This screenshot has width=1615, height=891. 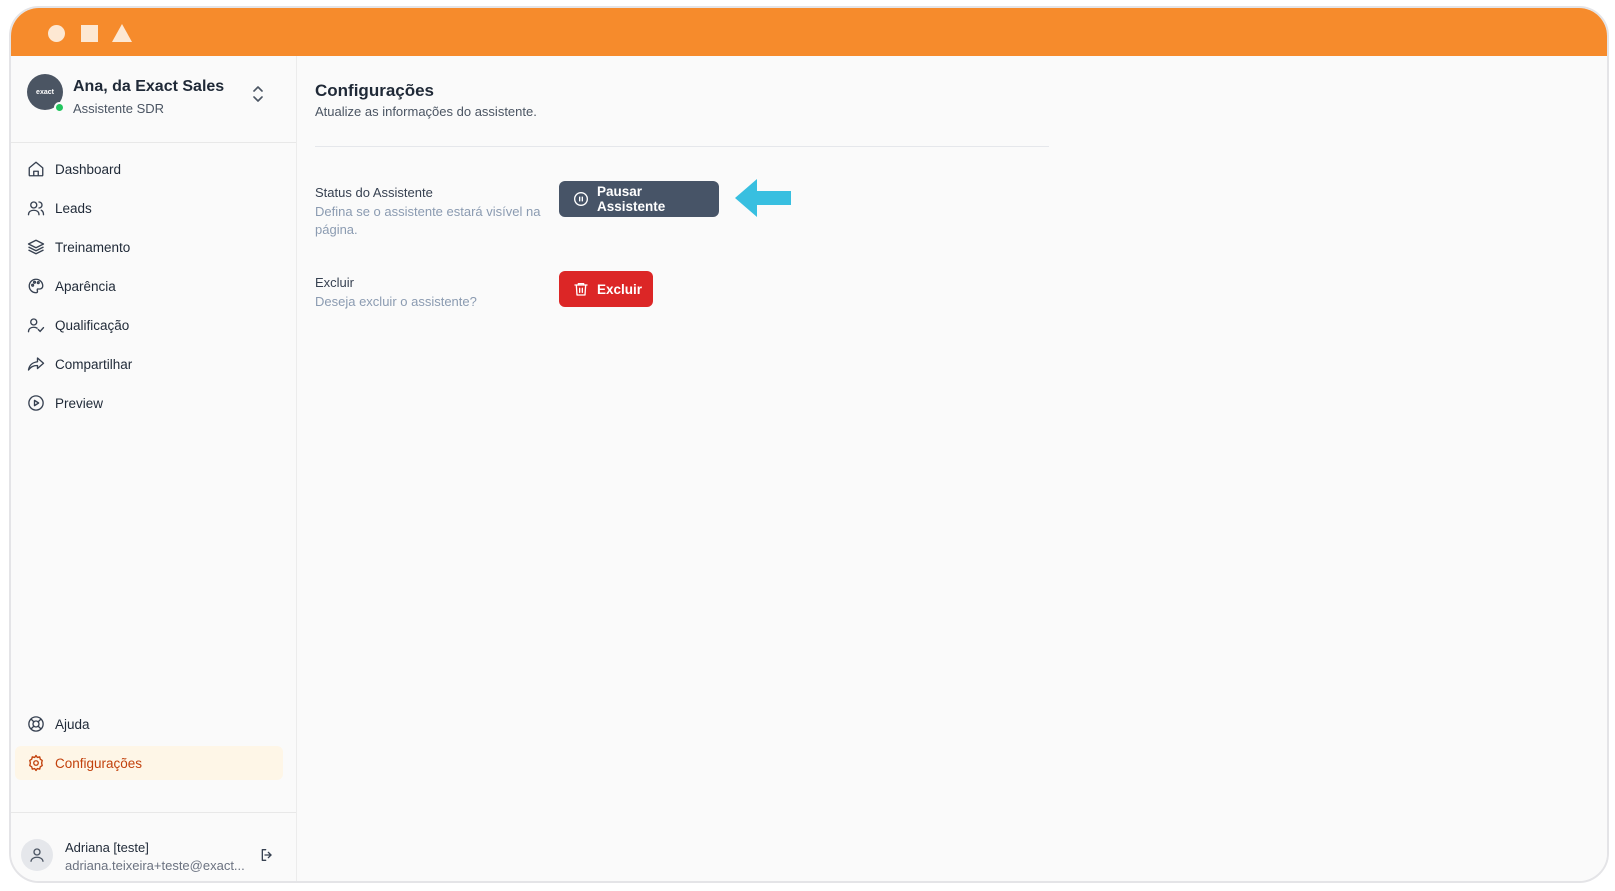 I want to click on sidebar-item-label: Ajuda, so click(x=72, y=724).